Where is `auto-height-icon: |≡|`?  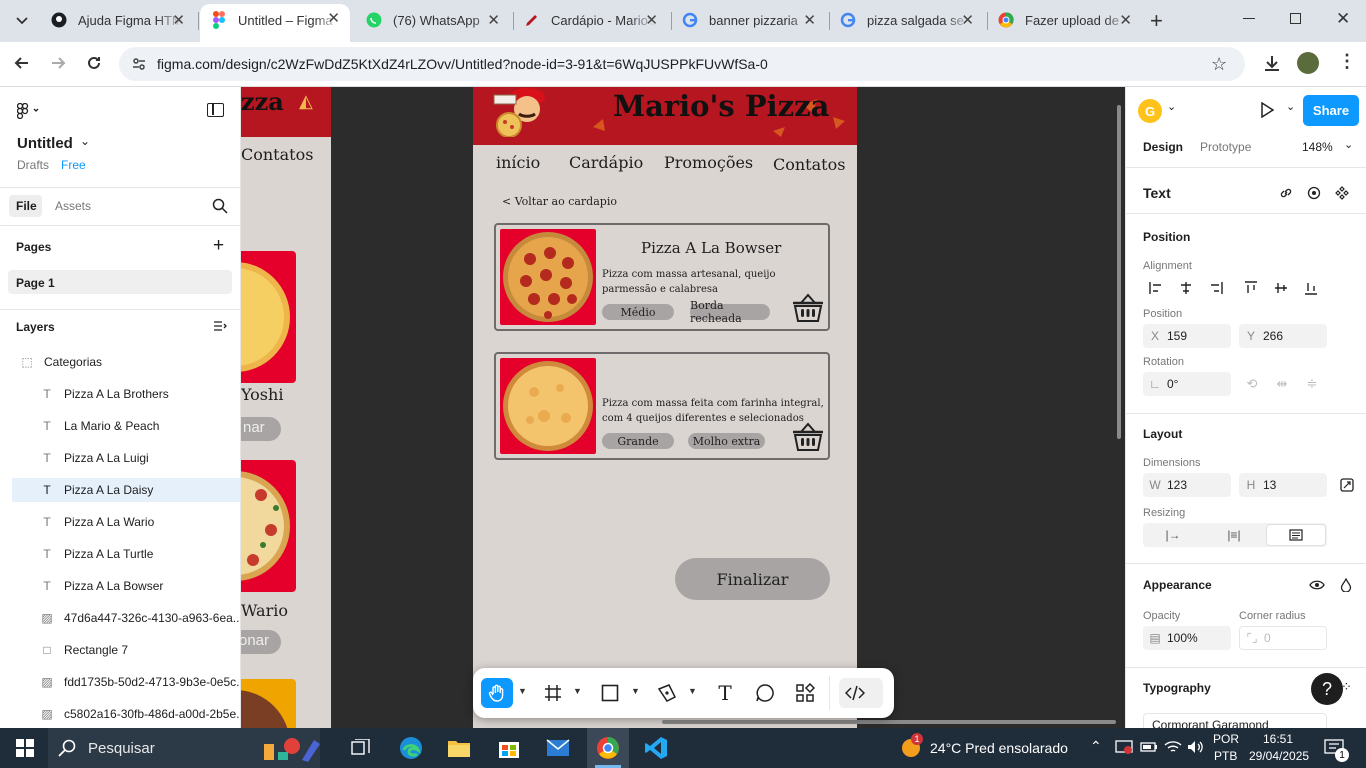
auto-height-icon: |≡| is located at coordinates (1234, 535).